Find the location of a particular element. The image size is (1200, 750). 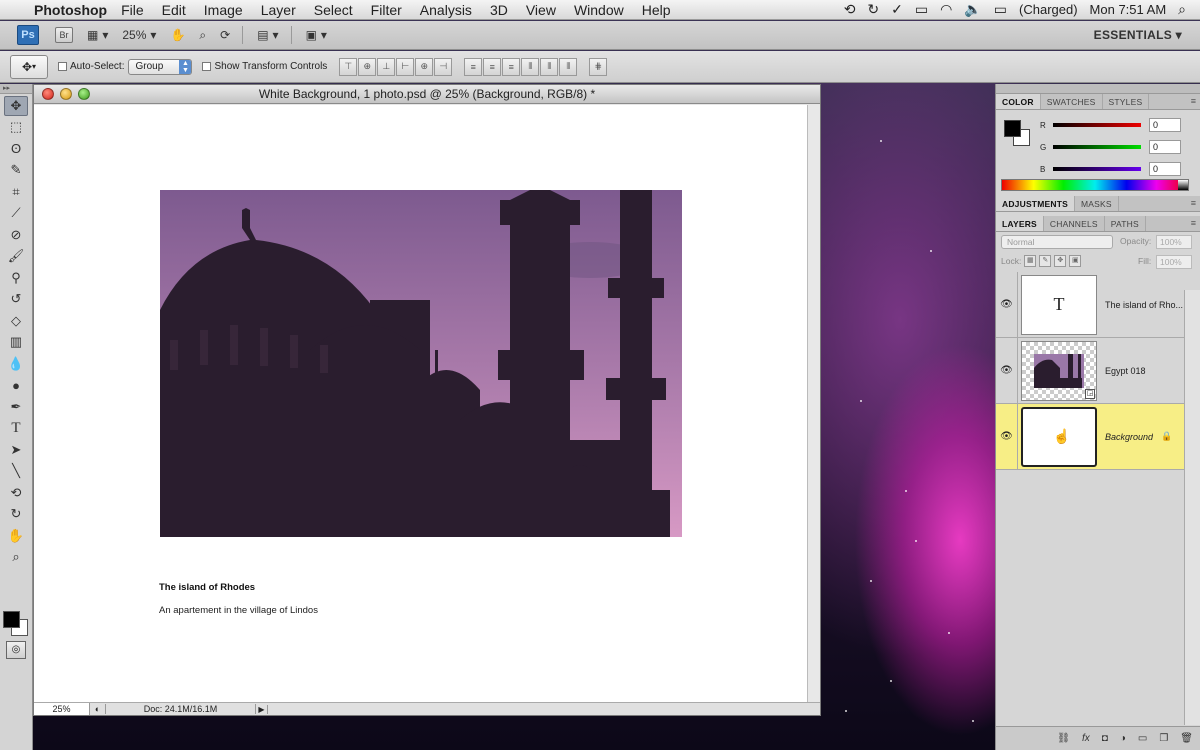

tab-styles: STYLES is located at coordinates (1126, 101).